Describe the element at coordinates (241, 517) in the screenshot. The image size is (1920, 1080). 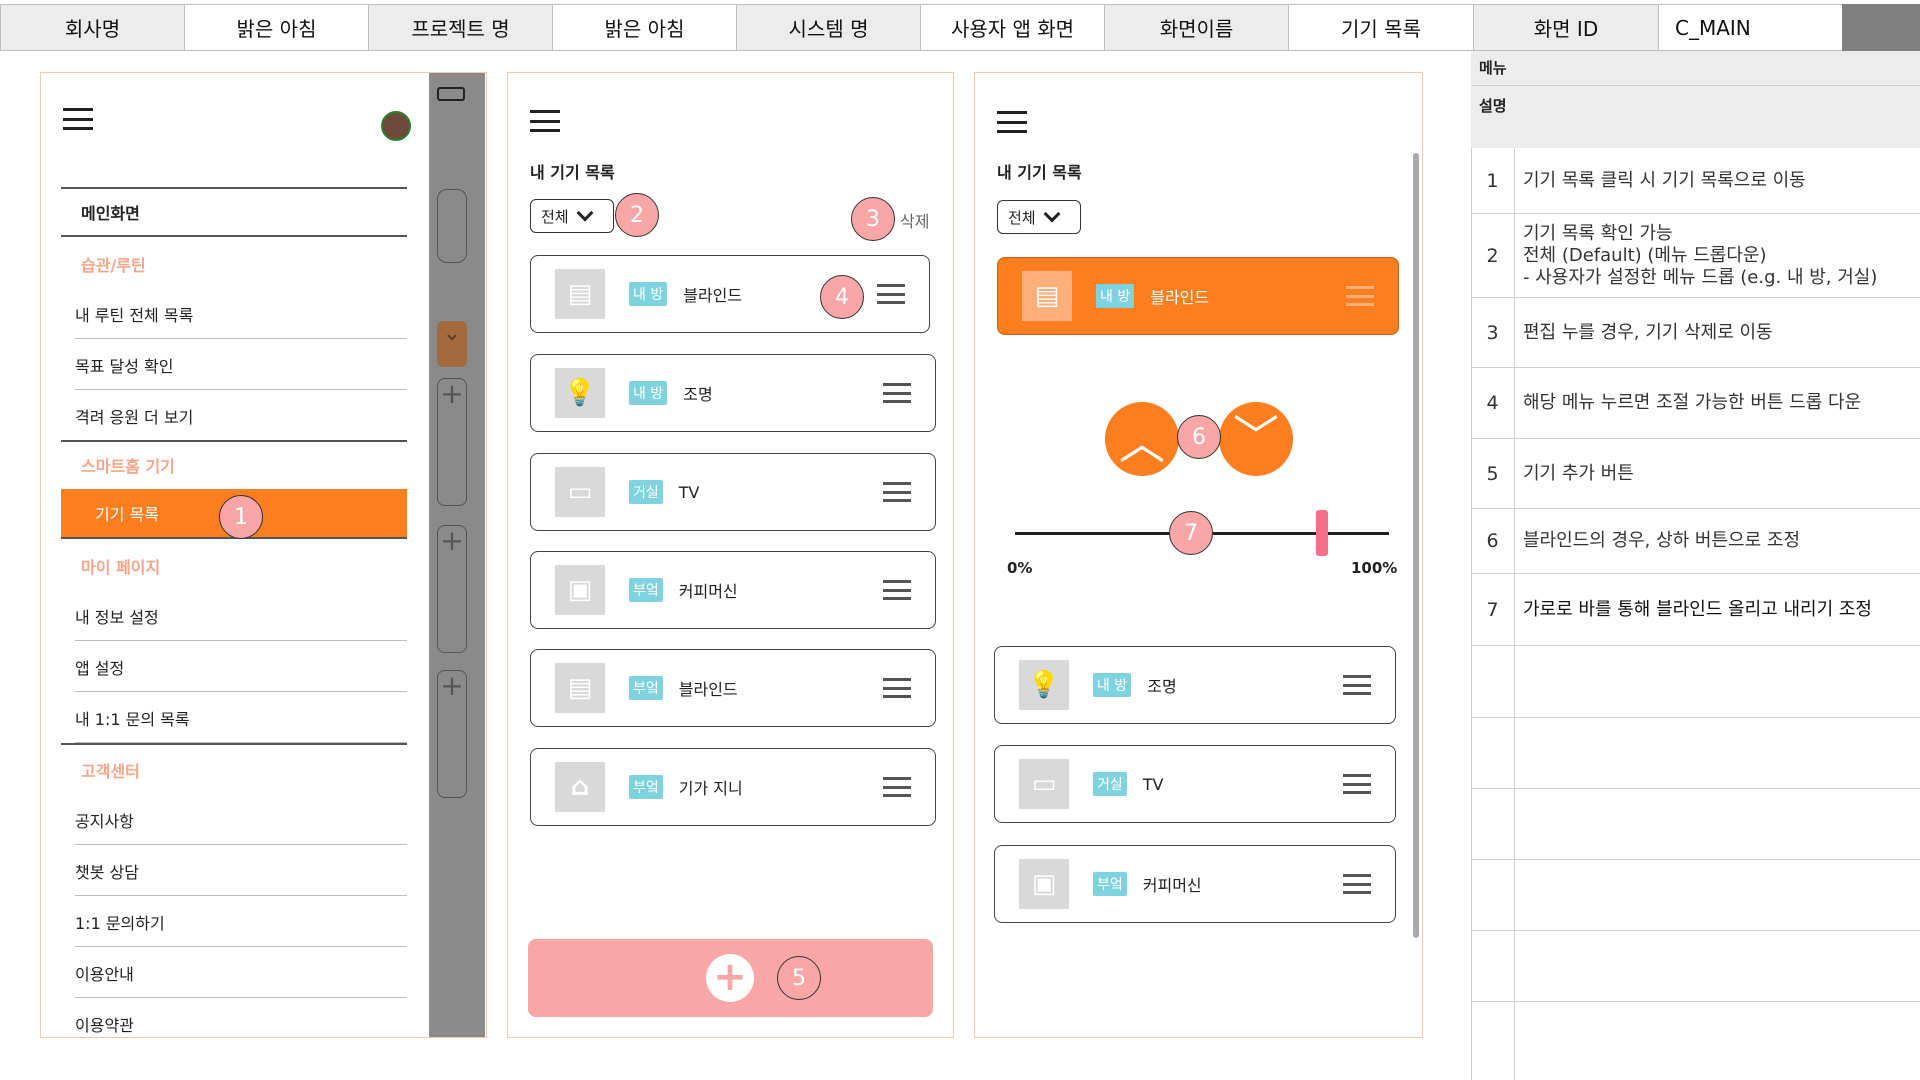
I see `callout-1: 1` at that location.